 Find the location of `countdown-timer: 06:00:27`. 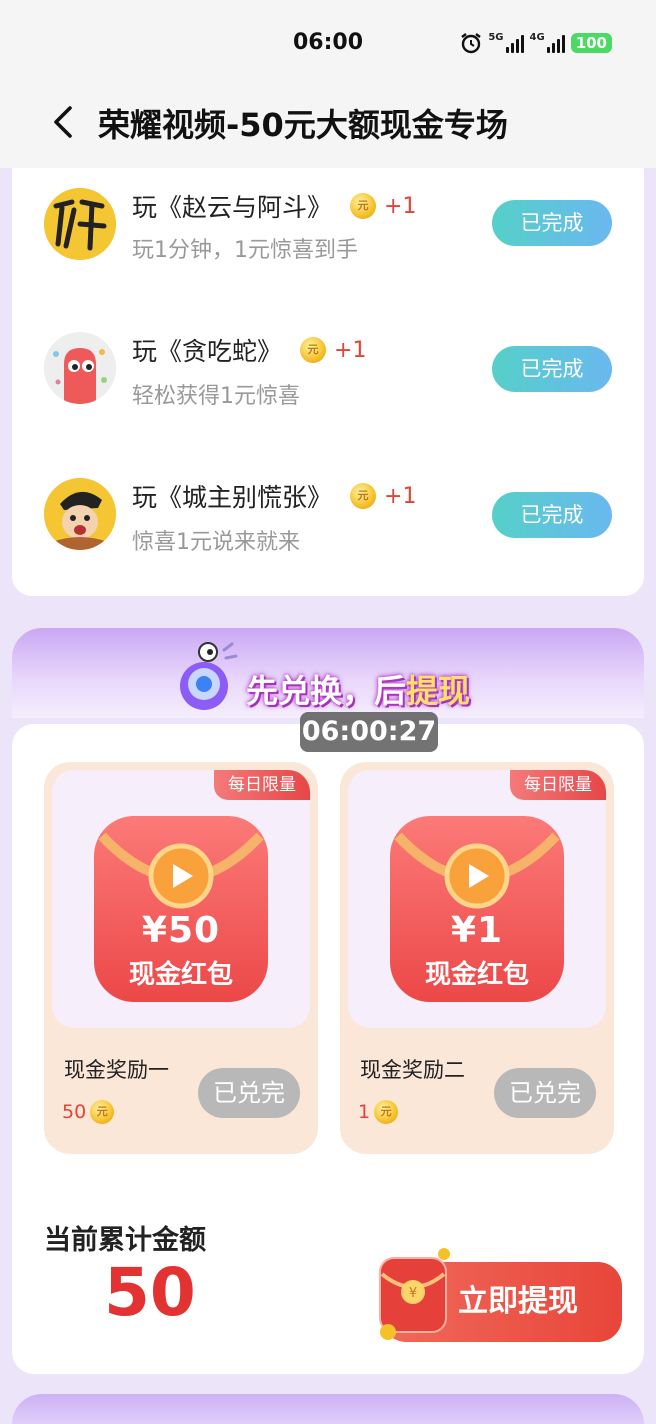

countdown-timer: 06:00:27 is located at coordinates (369, 732).